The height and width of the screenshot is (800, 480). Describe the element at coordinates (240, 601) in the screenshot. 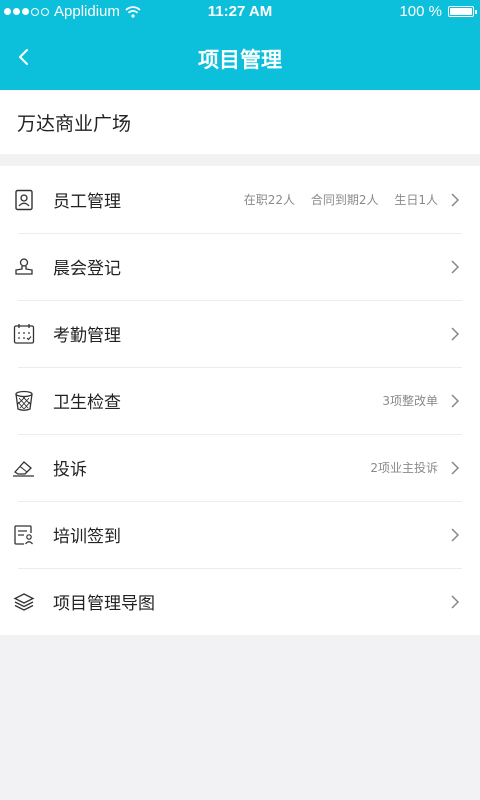

I see `menu-item-project-map: 项目管理导图` at that location.